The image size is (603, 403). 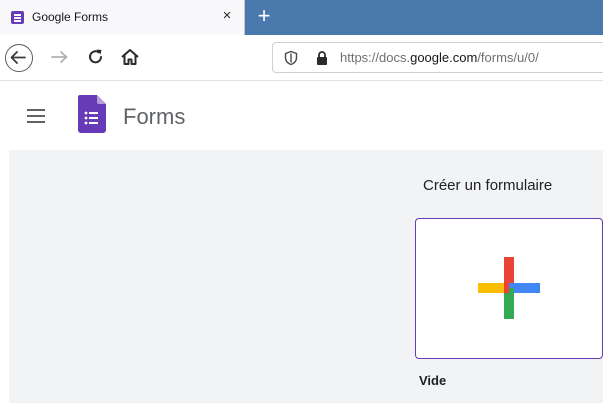 What do you see at coordinates (96, 57) in the screenshot?
I see `reload-icon` at bounding box center [96, 57].